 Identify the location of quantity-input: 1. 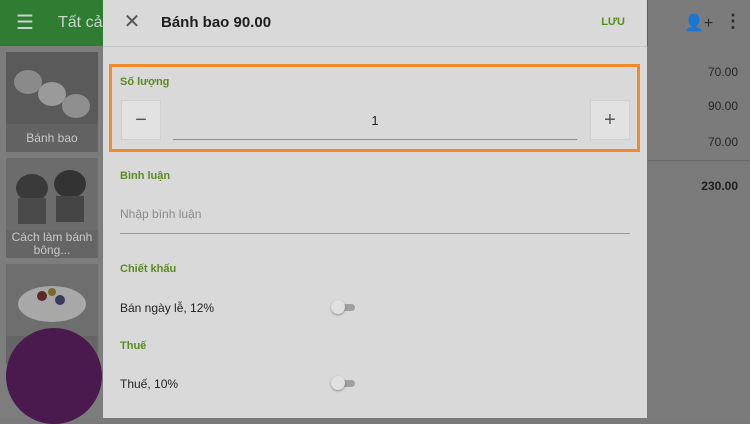
(375, 120).